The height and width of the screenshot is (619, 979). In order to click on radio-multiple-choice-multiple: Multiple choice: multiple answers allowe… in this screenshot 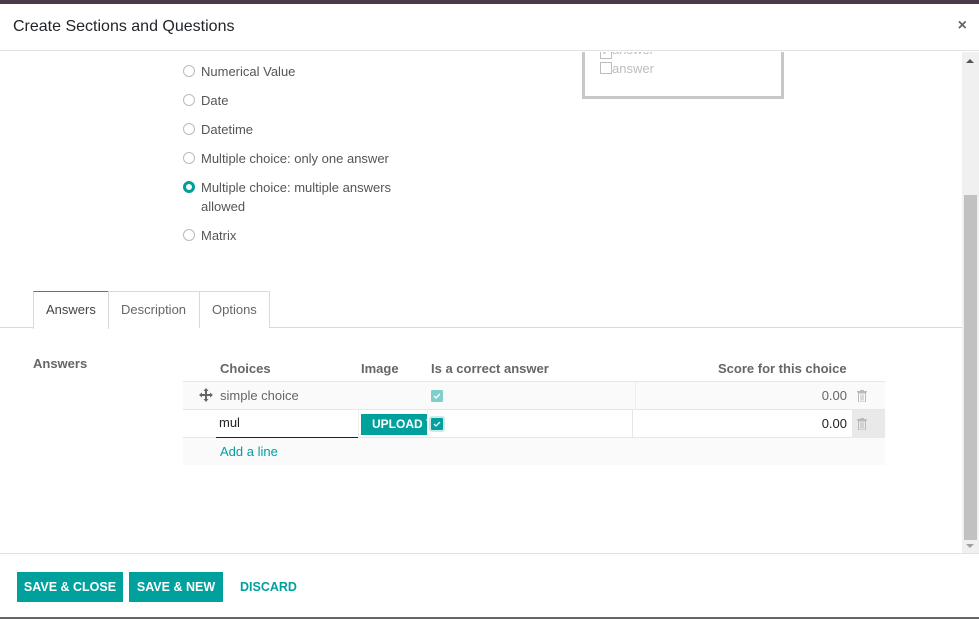, I will do `click(298, 197)`.